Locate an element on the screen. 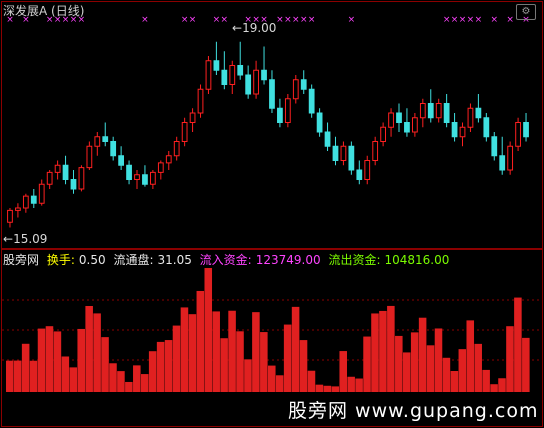 The image size is (544, 428). turnover-label: 换手: is located at coordinates (60, 260).